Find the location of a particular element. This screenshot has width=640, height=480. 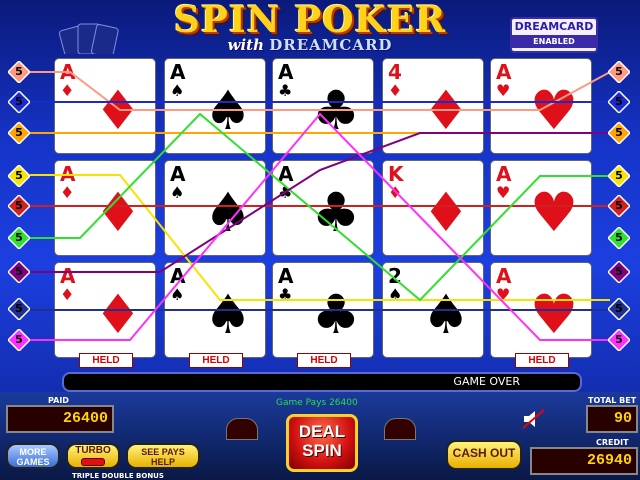

bet-marker-left-5: 5 is located at coordinates (19, 206).